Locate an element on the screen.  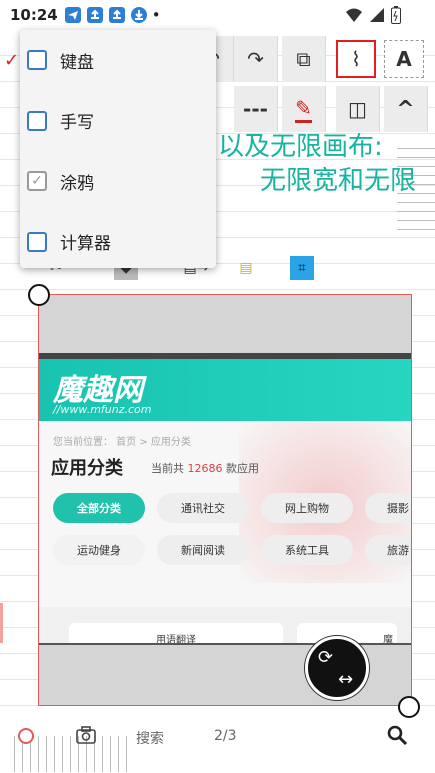
category-heading: 应用分类 is located at coordinates (87, 468).